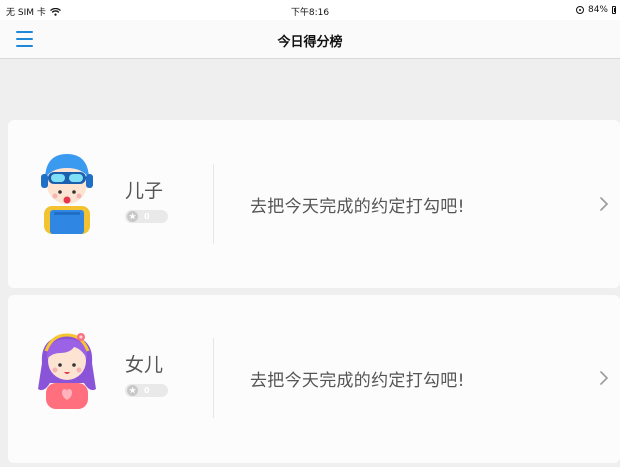 The image size is (620, 467). What do you see at coordinates (310, 13) in the screenshot?
I see `status-time: 下午8:16` at bounding box center [310, 13].